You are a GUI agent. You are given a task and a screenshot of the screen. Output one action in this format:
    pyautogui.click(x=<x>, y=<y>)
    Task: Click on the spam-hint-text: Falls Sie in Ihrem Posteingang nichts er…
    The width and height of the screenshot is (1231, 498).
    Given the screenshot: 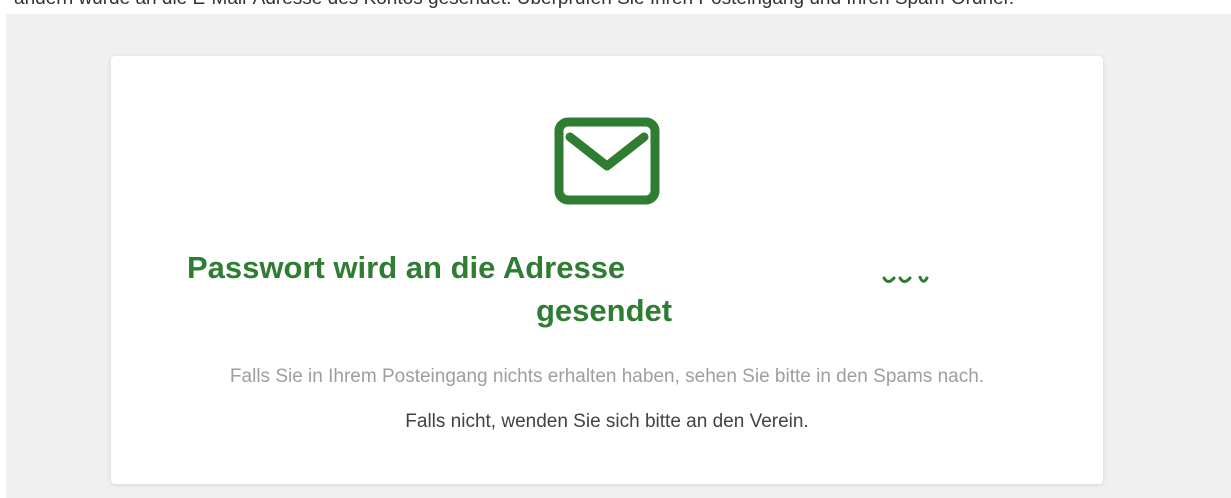 What is the action you would take?
    pyautogui.click(x=607, y=376)
    